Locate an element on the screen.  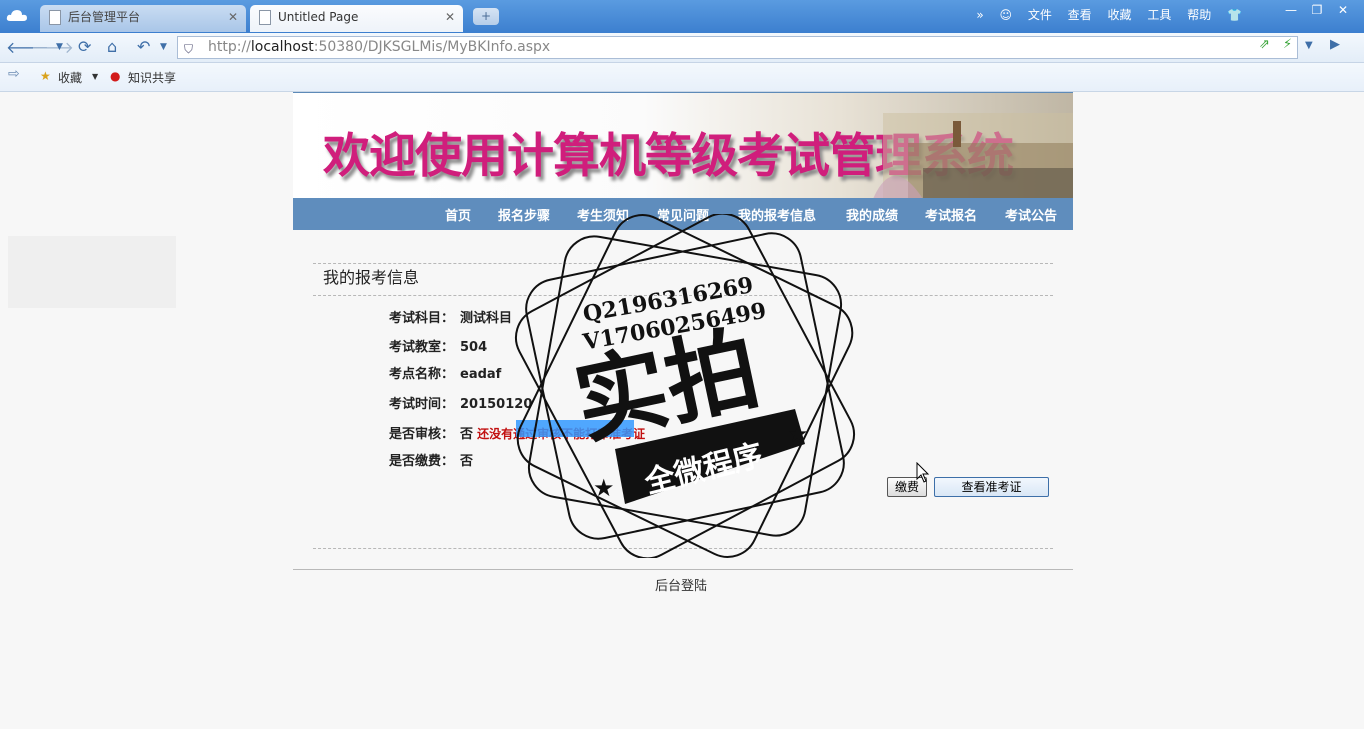
forward-arrow-icon: 🡒 is located at coordinates (52, 47).